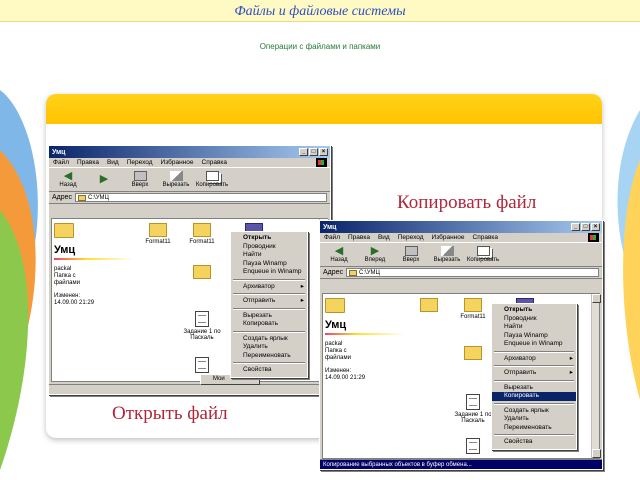 The height and width of the screenshot is (480, 640). Describe the element at coordinates (212, 185) in the screenshot. I see `copy-label: Копировать` at that location.